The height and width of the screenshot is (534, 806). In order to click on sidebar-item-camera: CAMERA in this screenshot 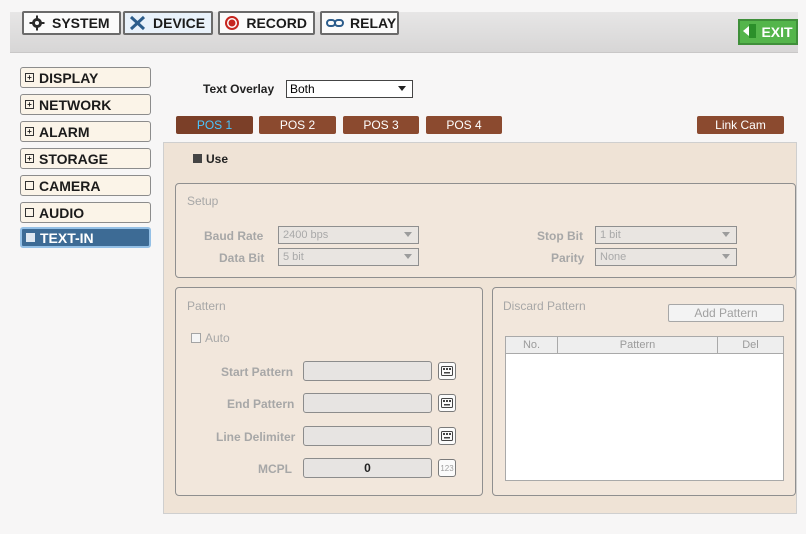, I will do `click(85, 185)`.